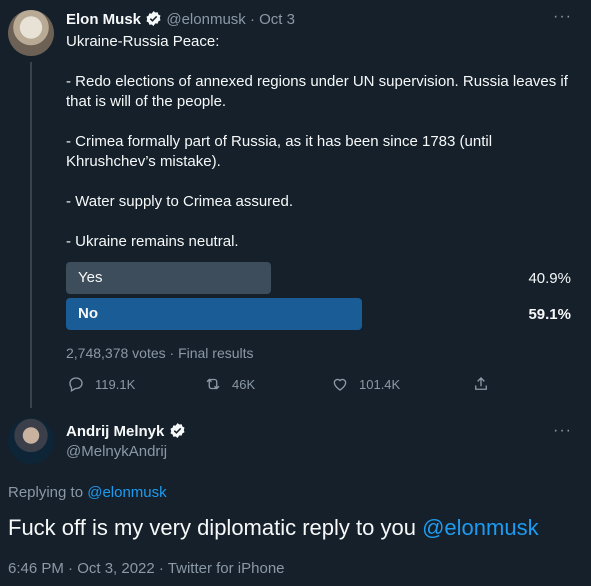 The height and width of the screenshot is (586, 591). What do you see at coordinates (90, 277) in the screenshot?
I see `poll-option-label: Yes` at bounding box center [90, 277].